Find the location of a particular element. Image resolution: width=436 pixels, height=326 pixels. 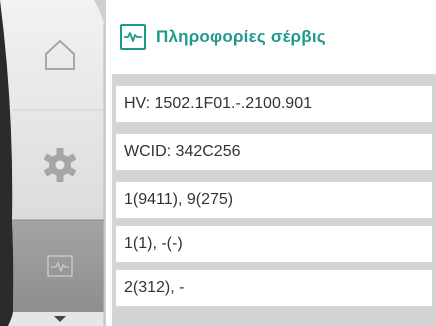

list-item: 1(9411), 9(275) is located at coordinates (274, 200).